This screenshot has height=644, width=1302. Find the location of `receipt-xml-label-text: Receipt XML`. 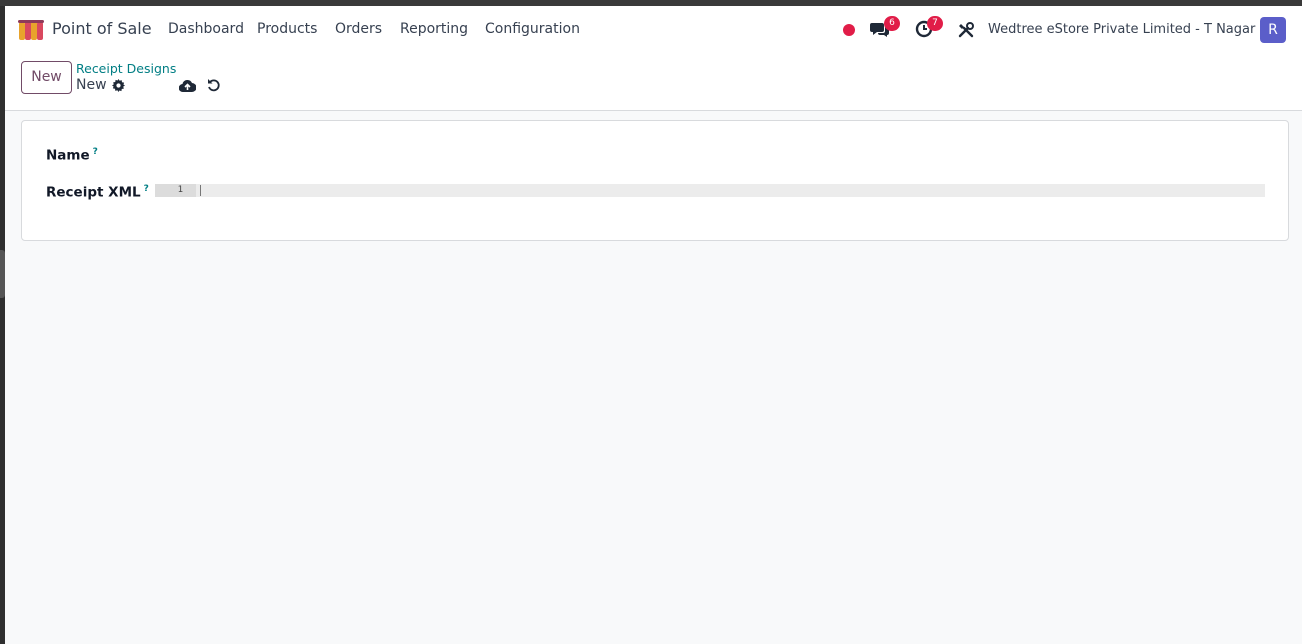

receipt-xml-label-text: Receipt XML is located at coordinates (93, 192).